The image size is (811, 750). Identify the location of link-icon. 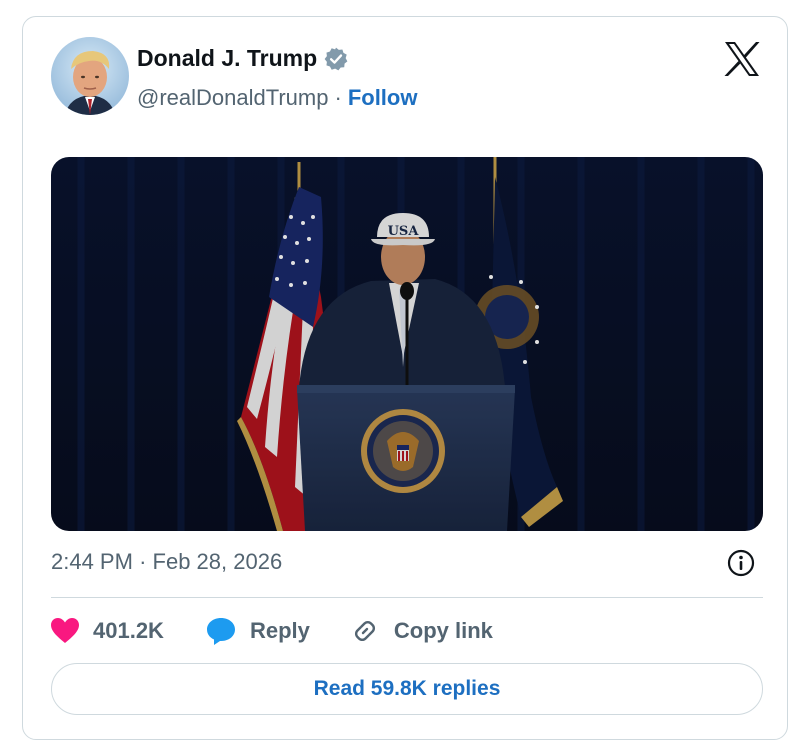
(364, 631).